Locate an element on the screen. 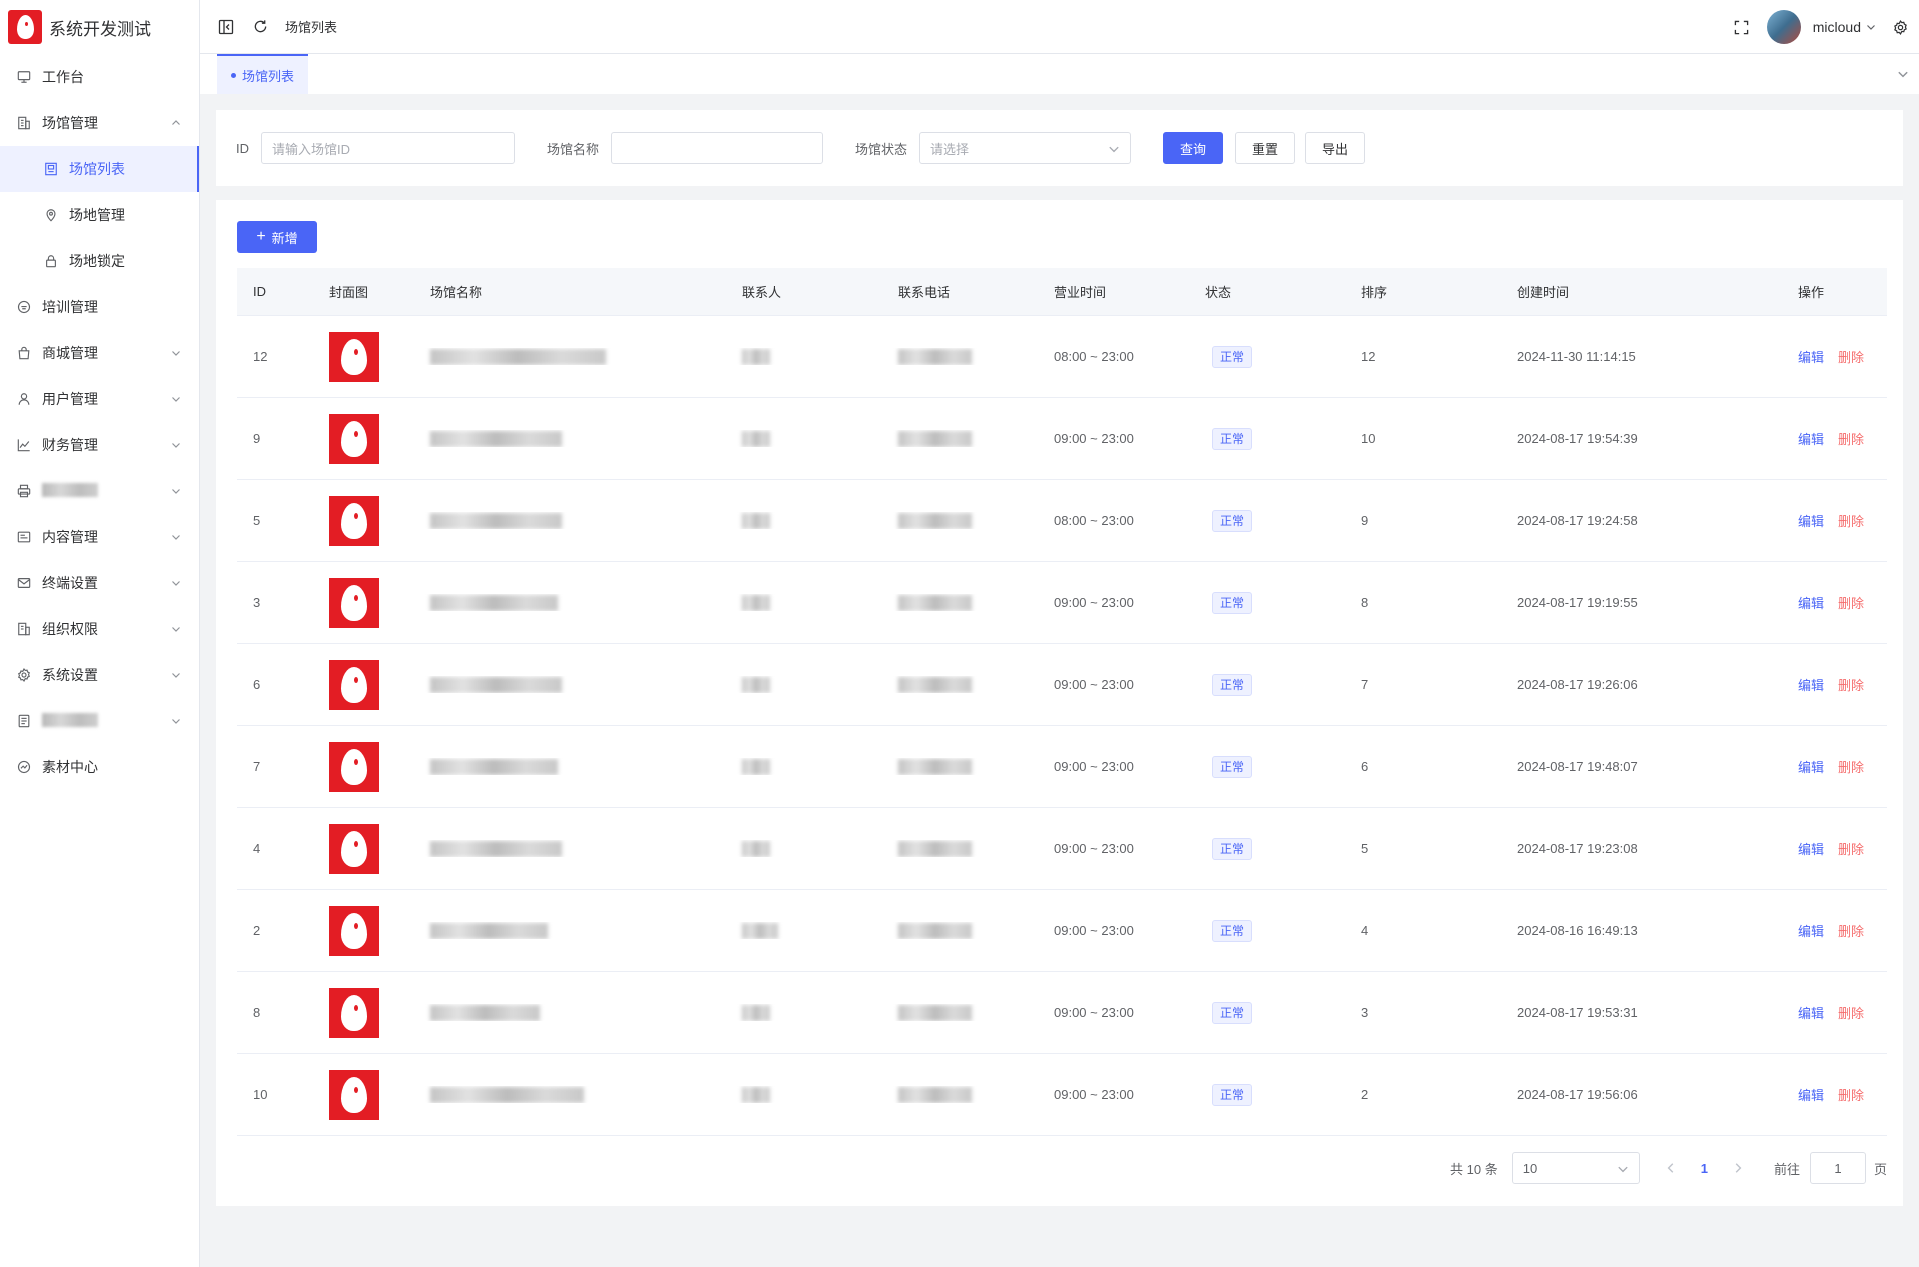  reset-button: 重置 is located at coordinates (1265, 148).